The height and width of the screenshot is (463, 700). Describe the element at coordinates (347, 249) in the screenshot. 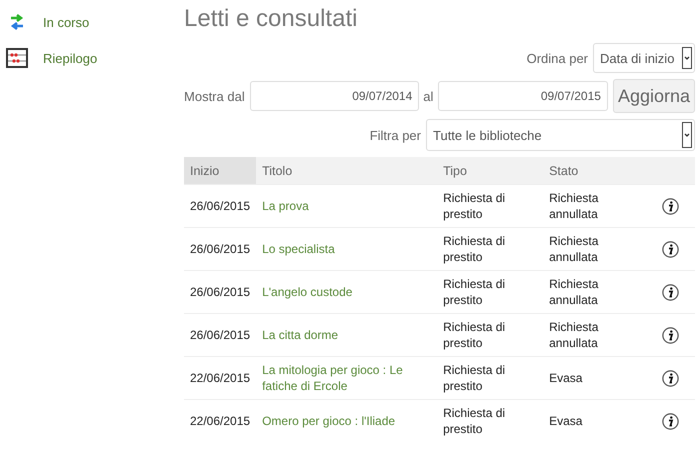

I see `title-link: Lo specialista` at that location.